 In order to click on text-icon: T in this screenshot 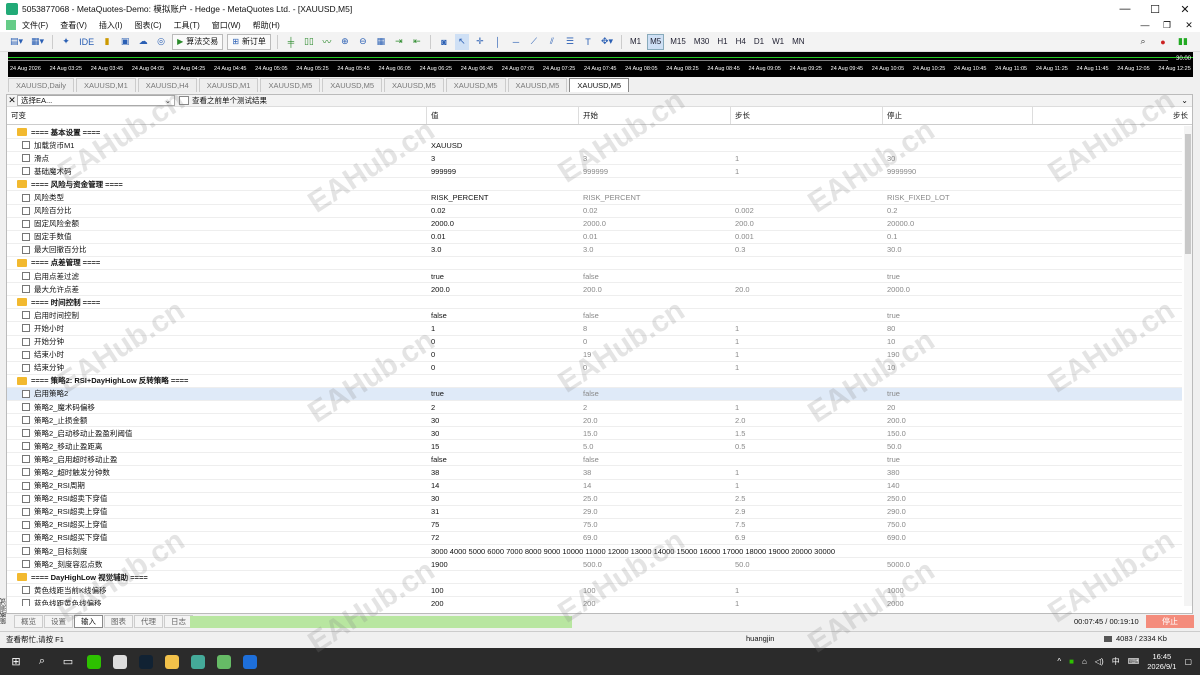, I will do `click(588, 42)`.